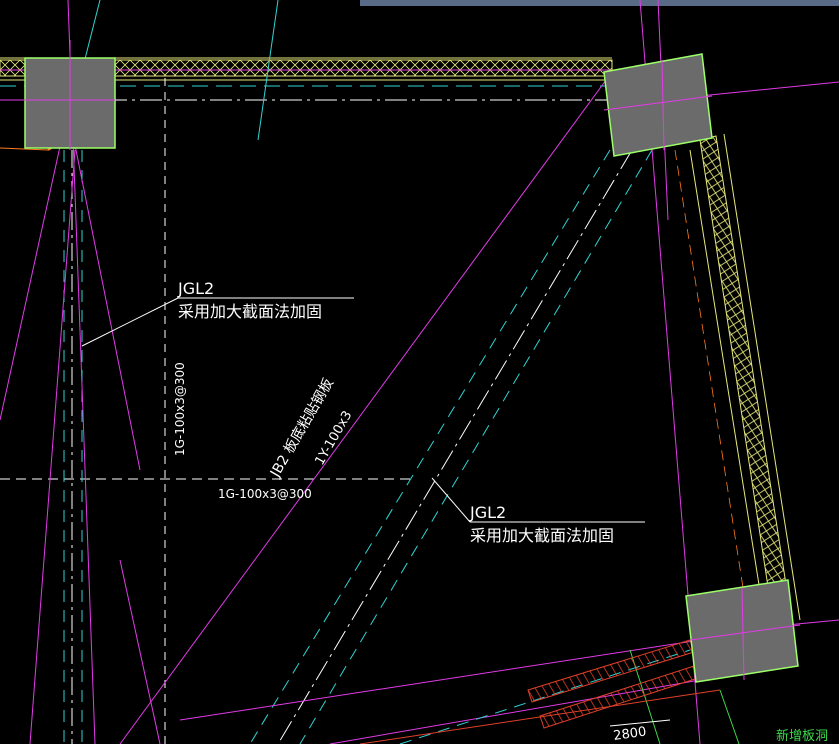 The width and height of the screenshot is (839, 744). Describe the element at coordinates (802, 736) in the screenshot. I see `new-opening-label: 新增板洞` at that location.